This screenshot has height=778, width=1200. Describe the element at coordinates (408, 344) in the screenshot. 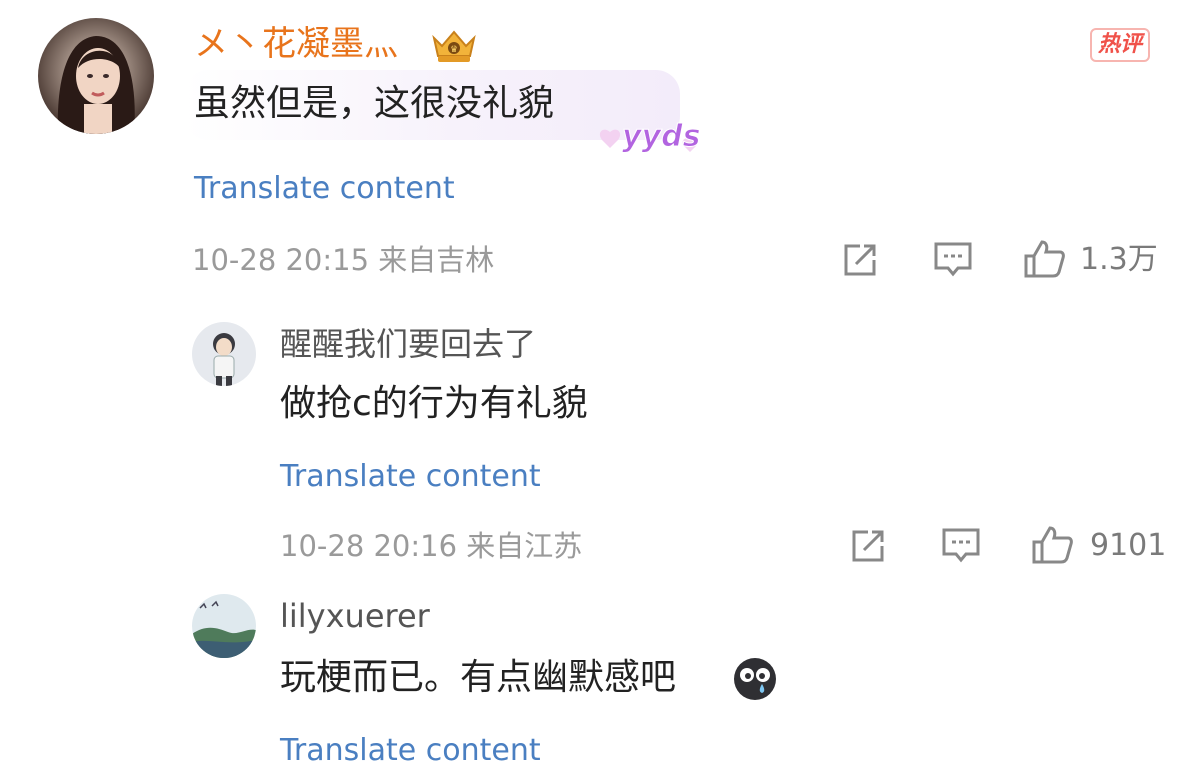

I see `username: 醒醒我们要回去了` at that location.